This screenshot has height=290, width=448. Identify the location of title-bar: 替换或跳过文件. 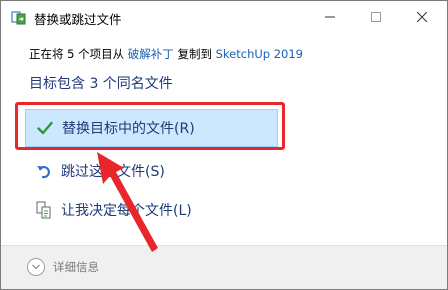
(224, 17).